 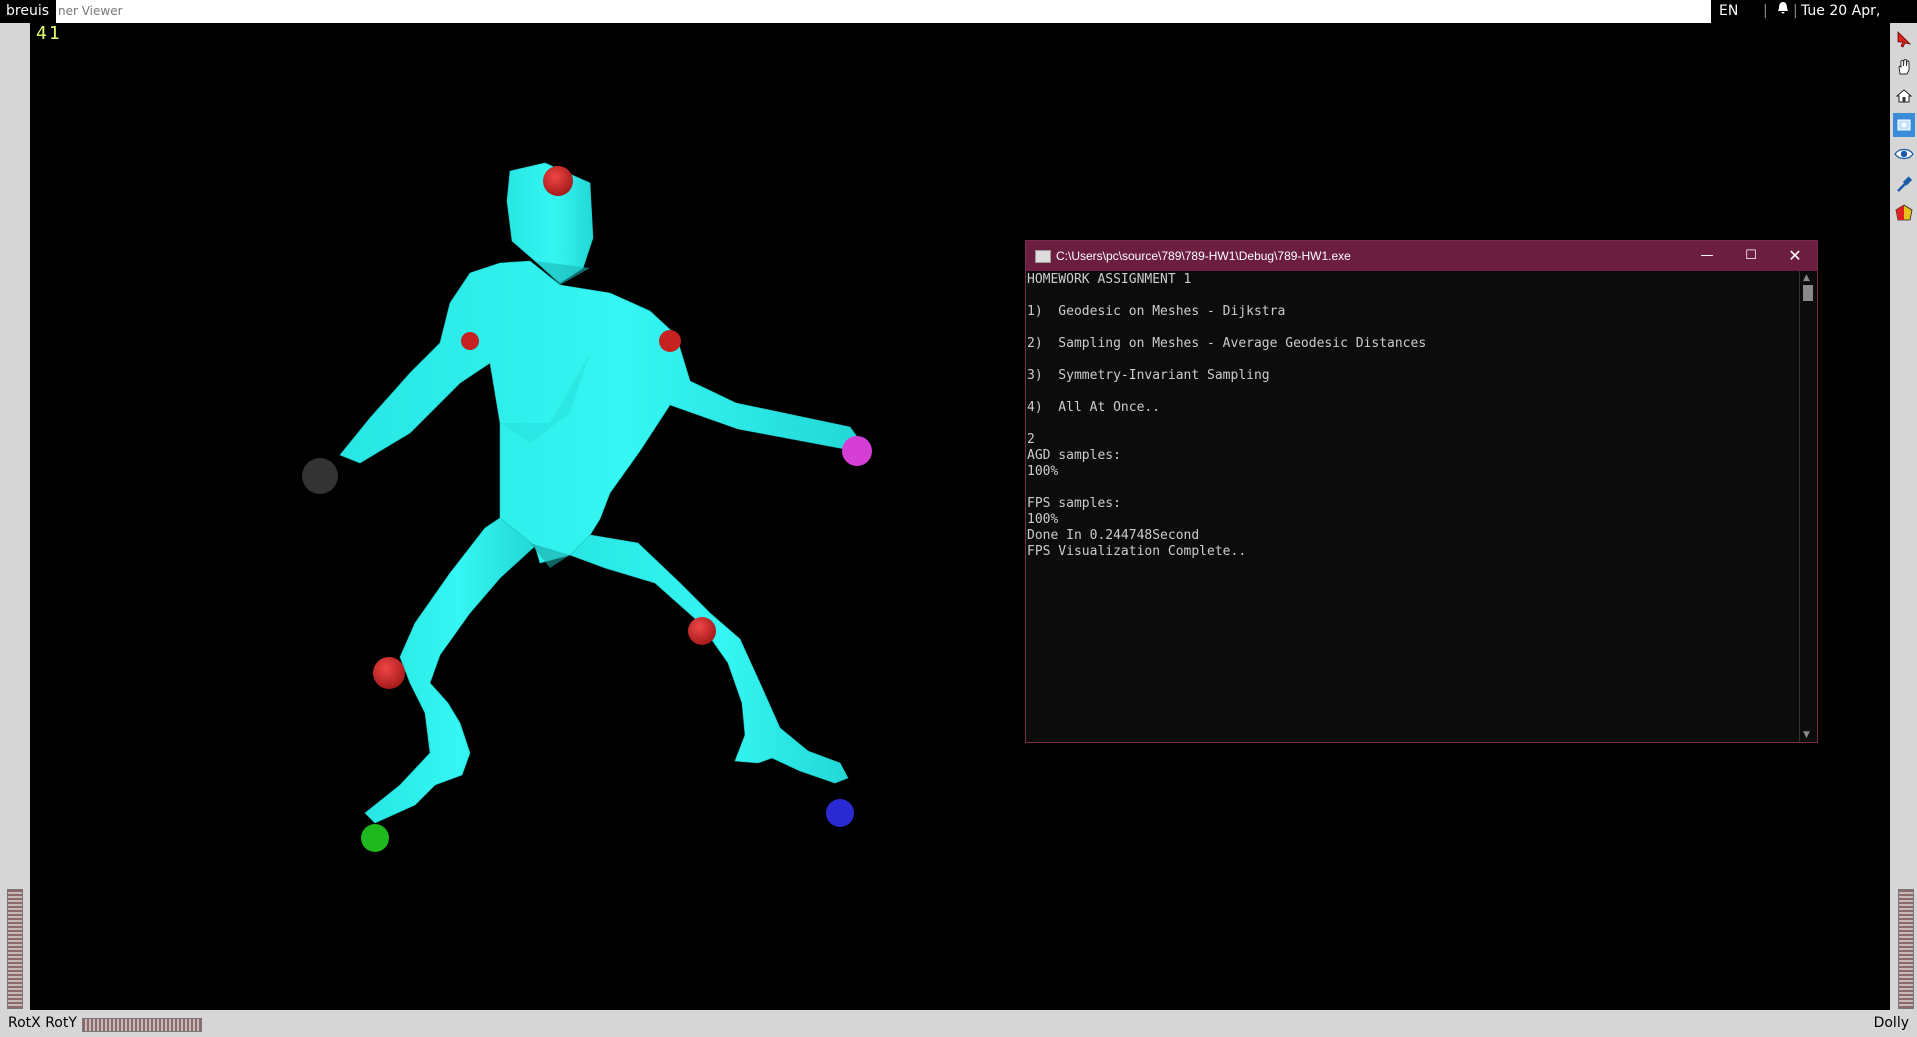 What do you see at coordinates (1156, 311) in the screenshot?
I see `console-line: 1) Geodesic on Meshes - Dijkstra` at bounding box center [1156, 311].